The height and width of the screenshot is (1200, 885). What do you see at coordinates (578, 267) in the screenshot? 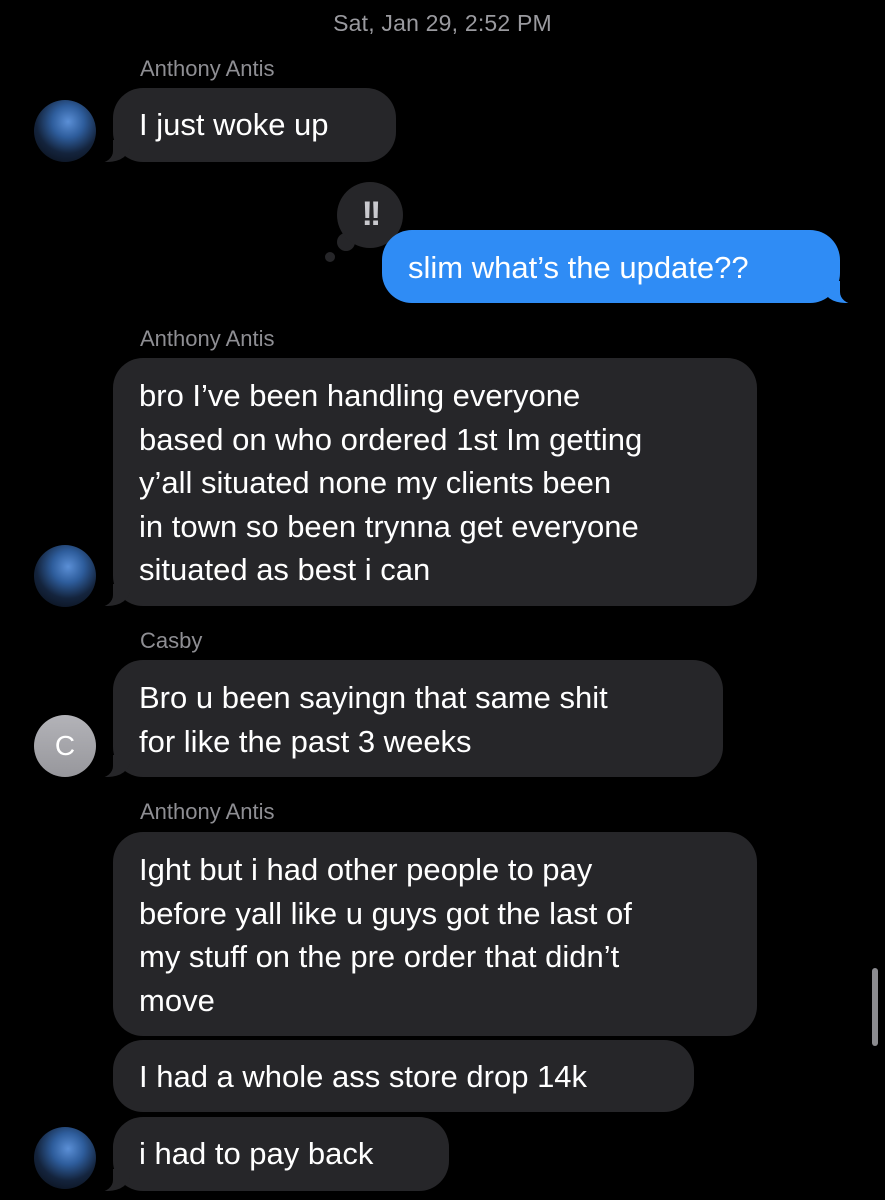
I see `message-text: slim what’s the update??` at bounding box center [578, 267].